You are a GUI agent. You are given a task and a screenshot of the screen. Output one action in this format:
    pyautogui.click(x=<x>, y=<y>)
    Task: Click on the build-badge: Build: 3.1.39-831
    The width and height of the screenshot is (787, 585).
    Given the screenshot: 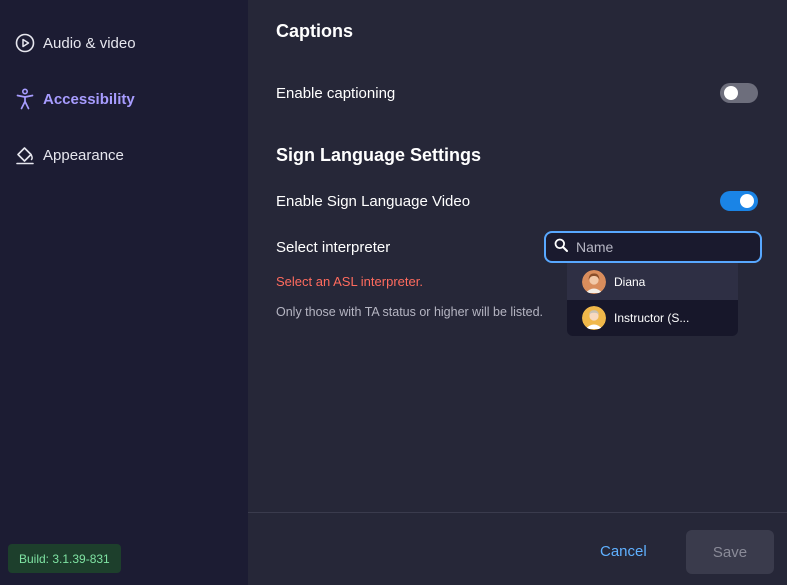 What is the action you would take?
    pyautogui.click(x=64, y=558)
    